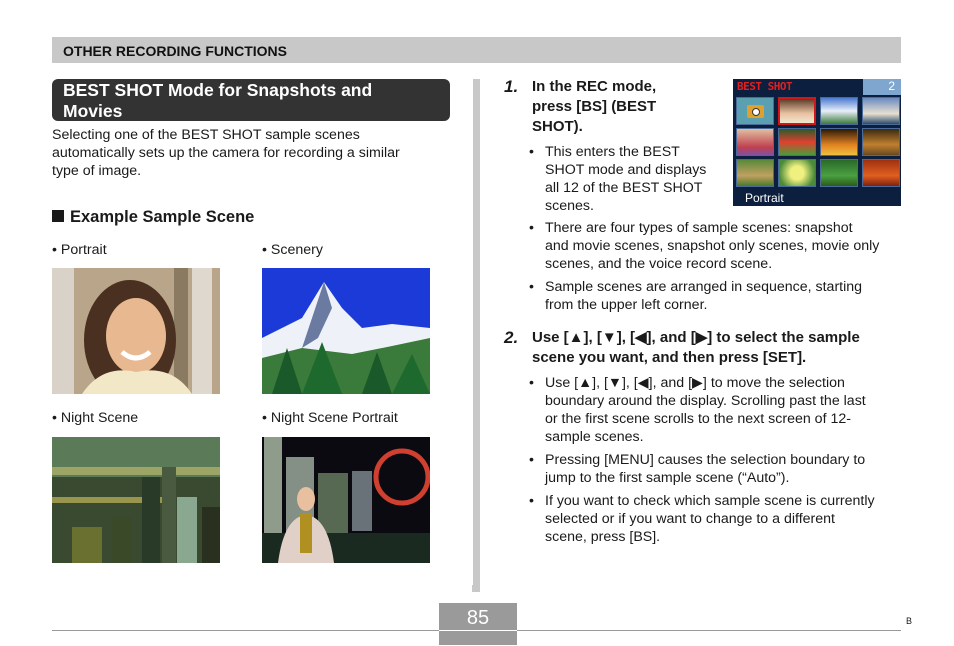  Describe the element at coordinates (93, 111) in the screenshot. I see `section-title-line2: Movies` at that location.